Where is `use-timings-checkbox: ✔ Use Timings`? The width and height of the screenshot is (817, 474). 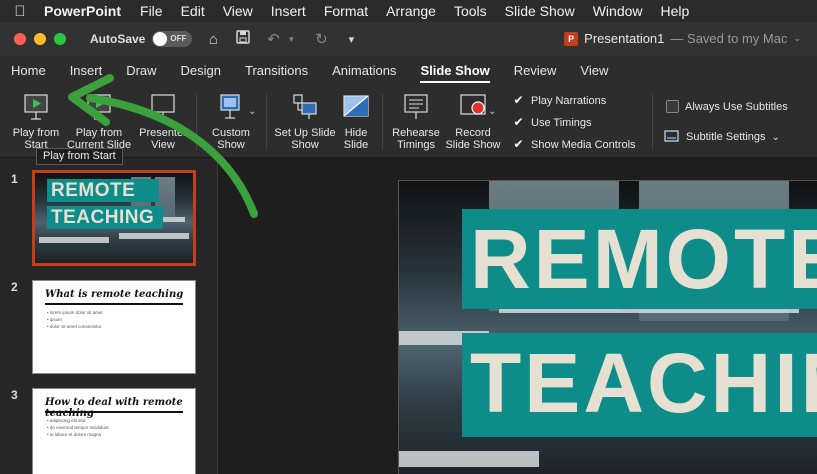 use-timings-checkbox: ✔ Use Timings is located at coordinates (552, 122).